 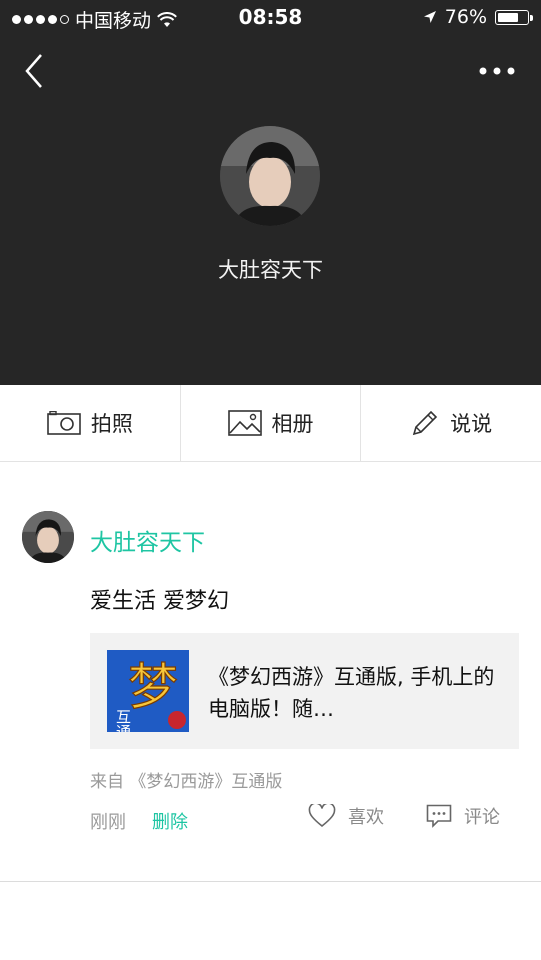 I want to click on game-logo-thumbnail: 梦 互通, so click(x=148, y=691).